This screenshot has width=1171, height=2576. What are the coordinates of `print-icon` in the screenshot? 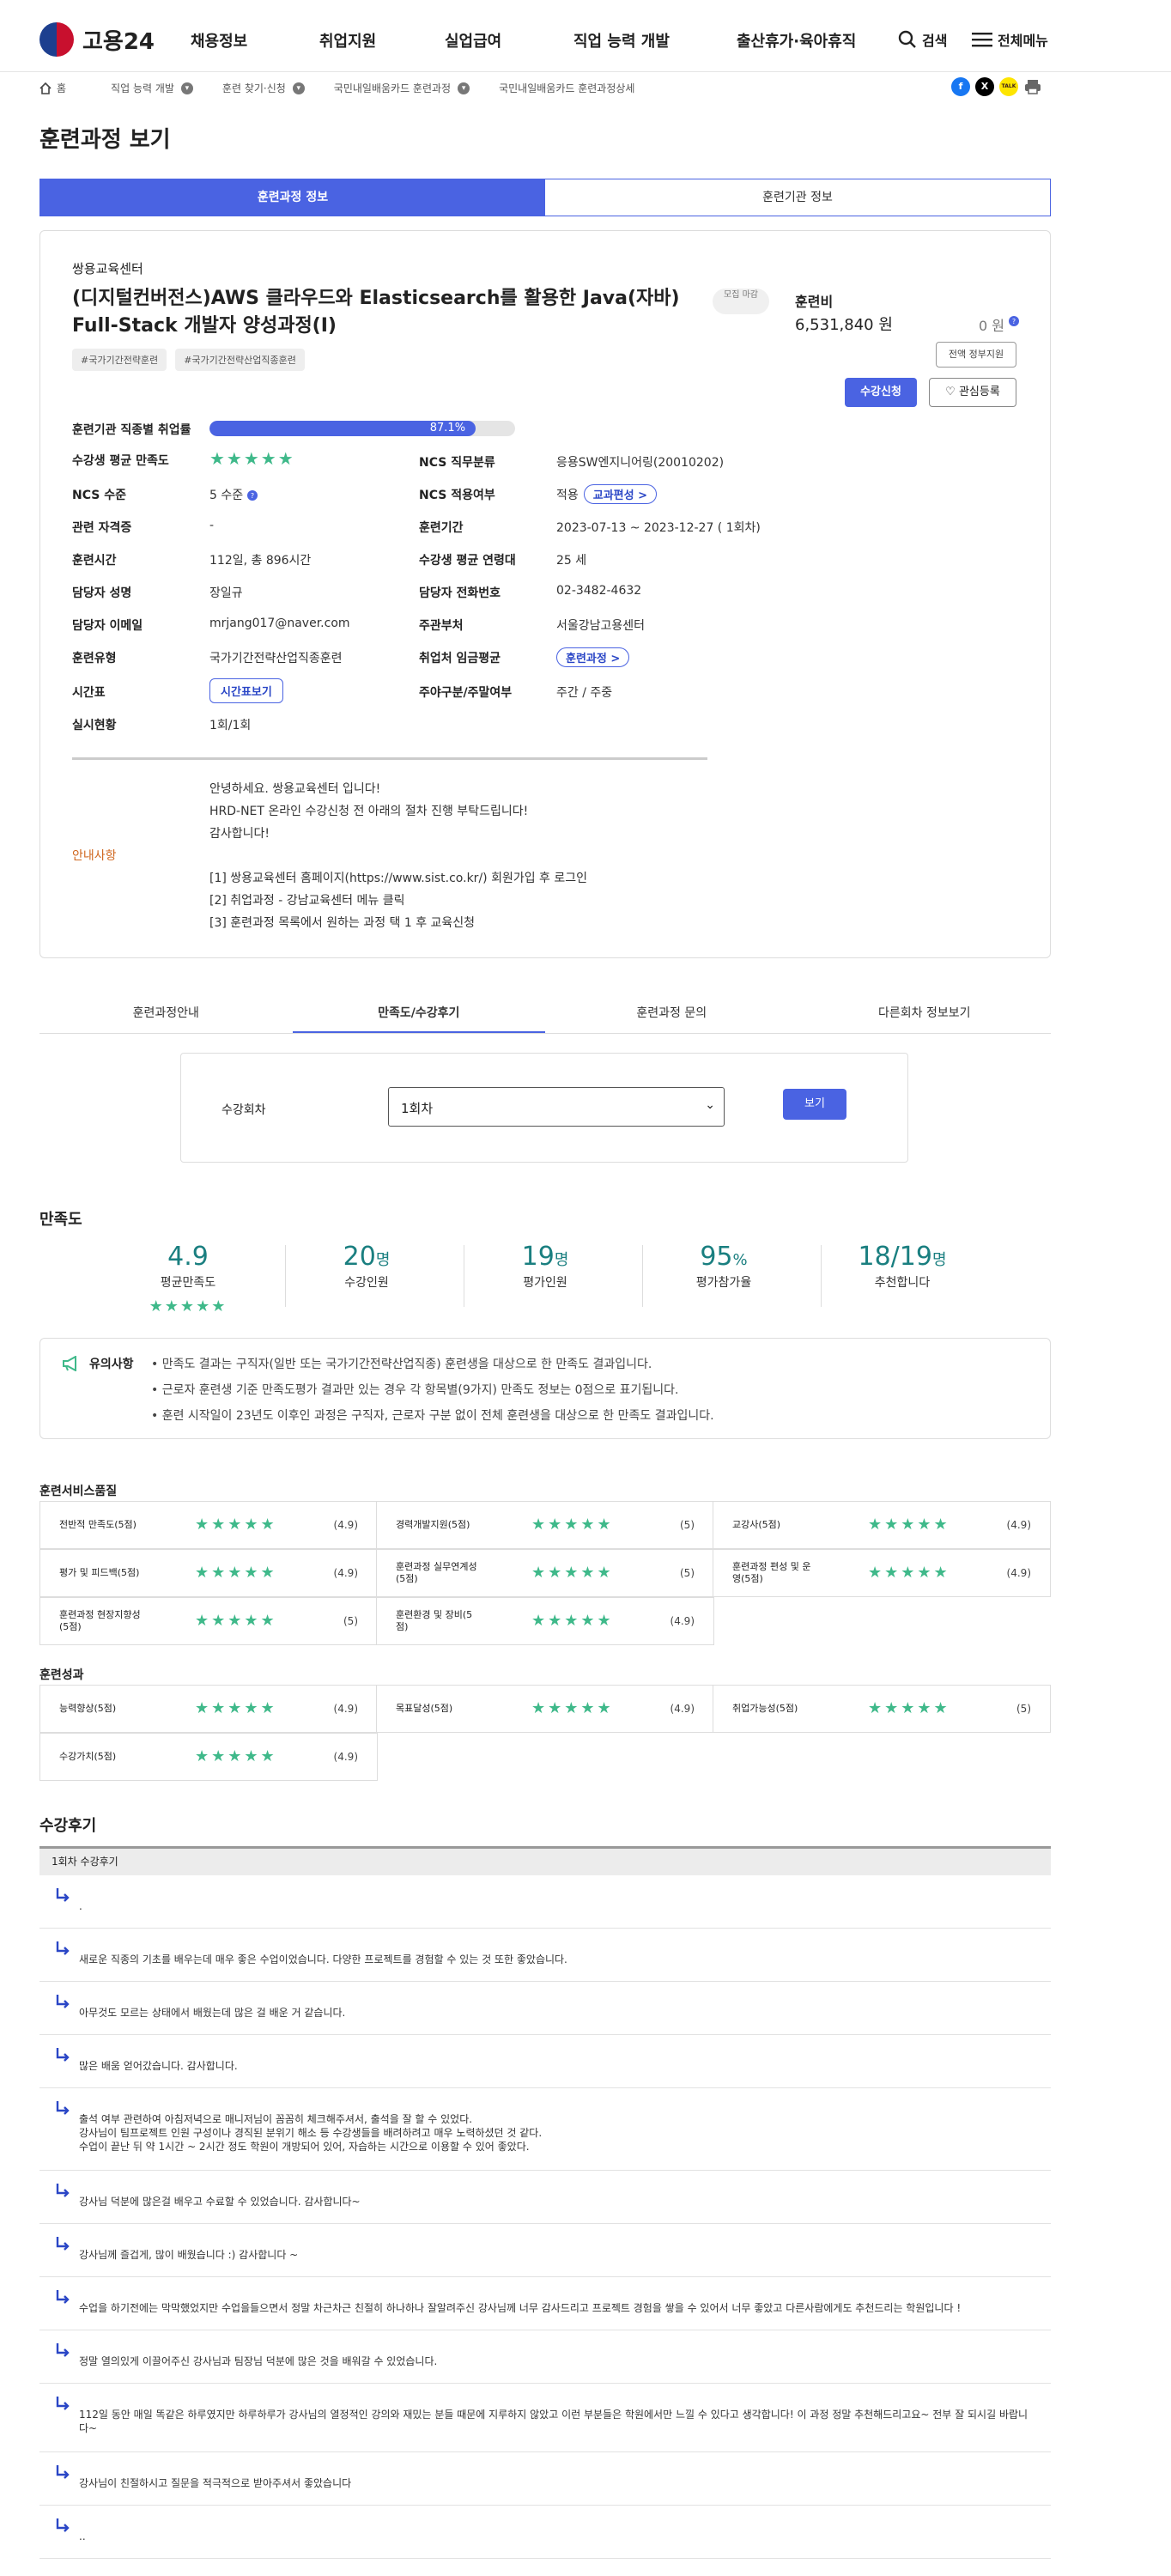 It's located at (1032, 86).